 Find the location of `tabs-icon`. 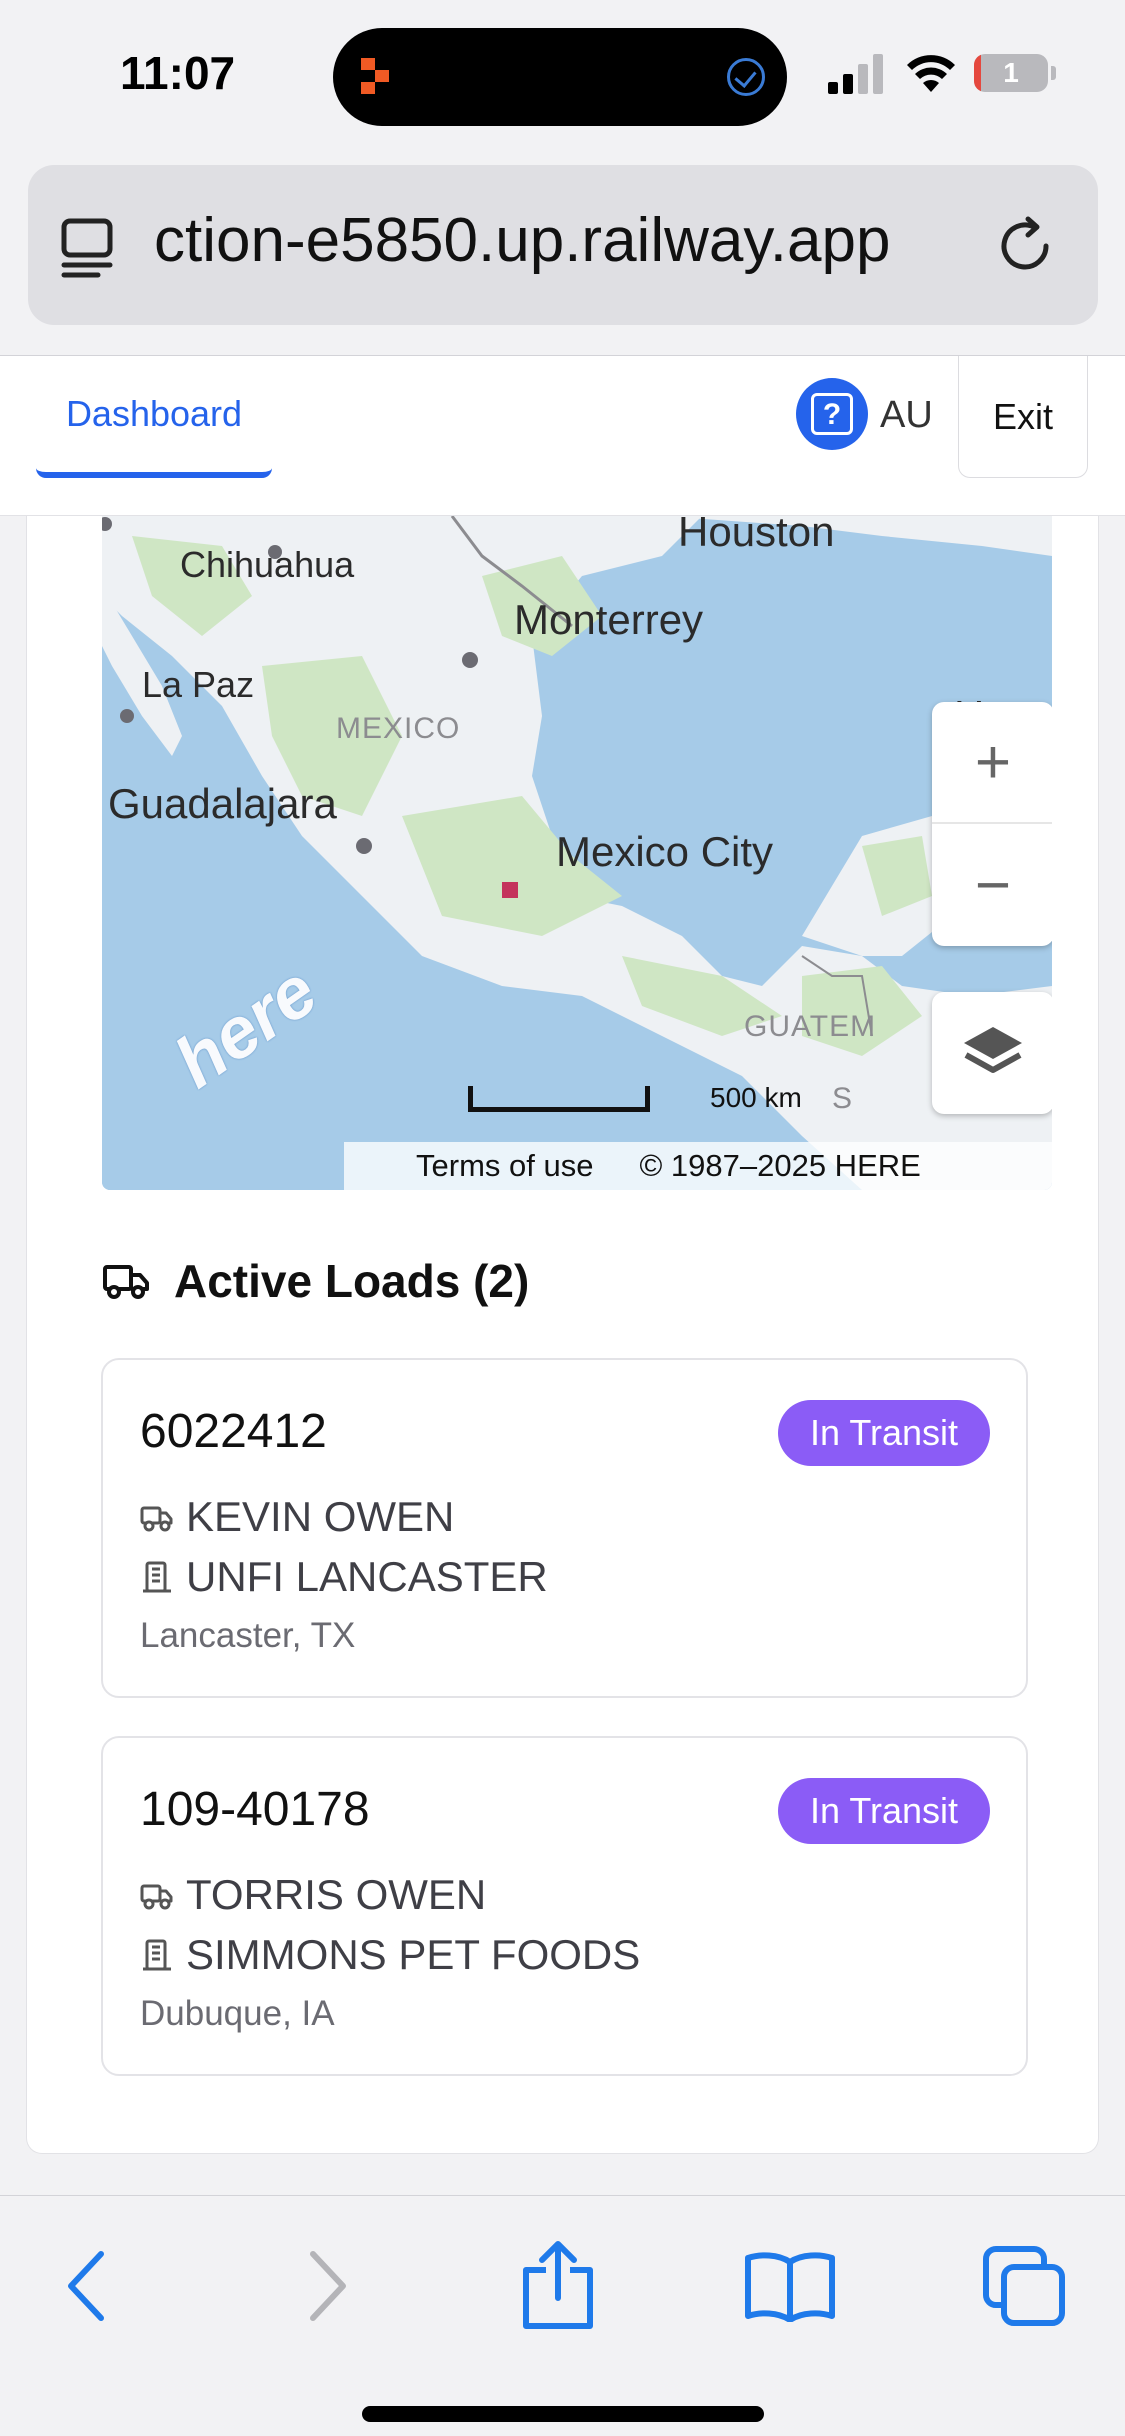

tabs-icon is located at coordinates (1024, 2286).